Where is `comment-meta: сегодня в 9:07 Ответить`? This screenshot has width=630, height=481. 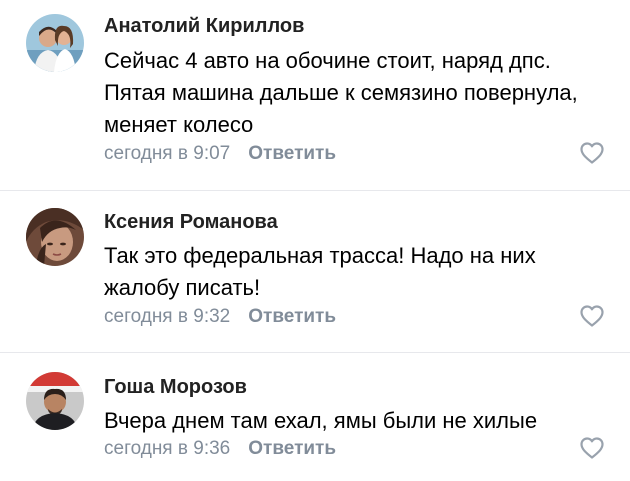
comment-meta: сегодня в 9:07 Ответить is located at coordinates (220, 154).